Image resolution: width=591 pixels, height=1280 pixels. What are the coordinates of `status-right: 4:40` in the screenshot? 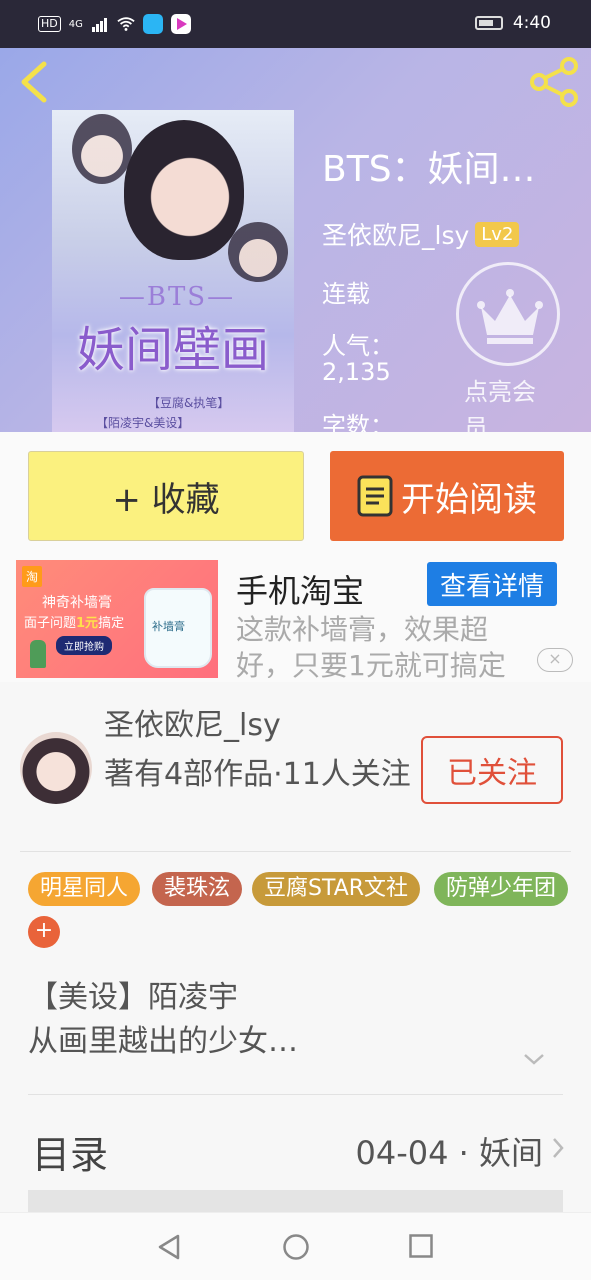 It's located at (512, 23).